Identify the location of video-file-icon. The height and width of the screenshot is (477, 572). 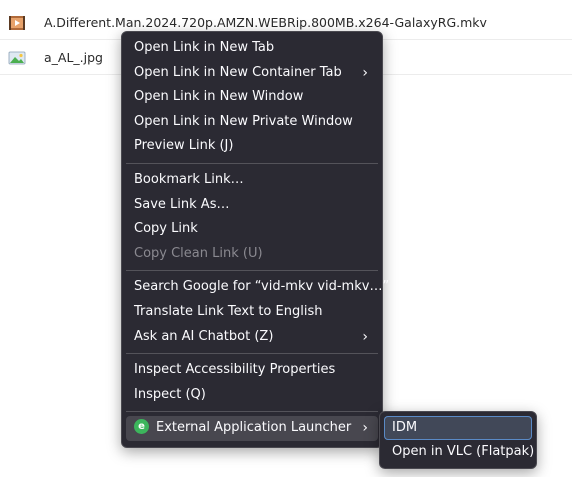
(17, 23).